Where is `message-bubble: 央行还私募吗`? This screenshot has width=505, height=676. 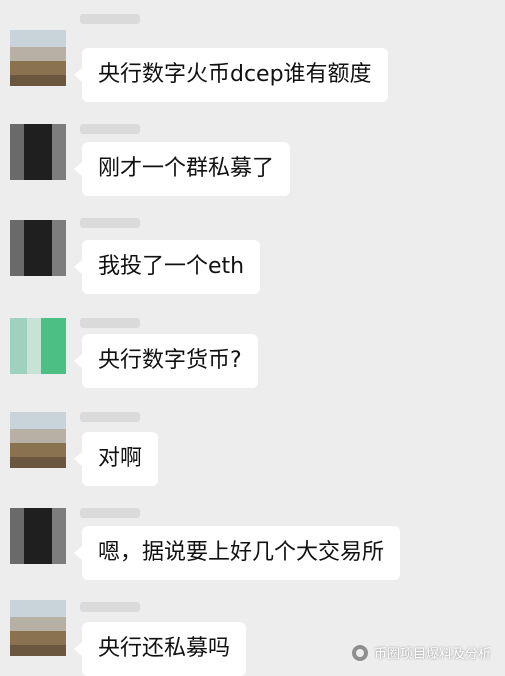
message-bubble: 央行还私募吗 is located at coordinates (160, 649).